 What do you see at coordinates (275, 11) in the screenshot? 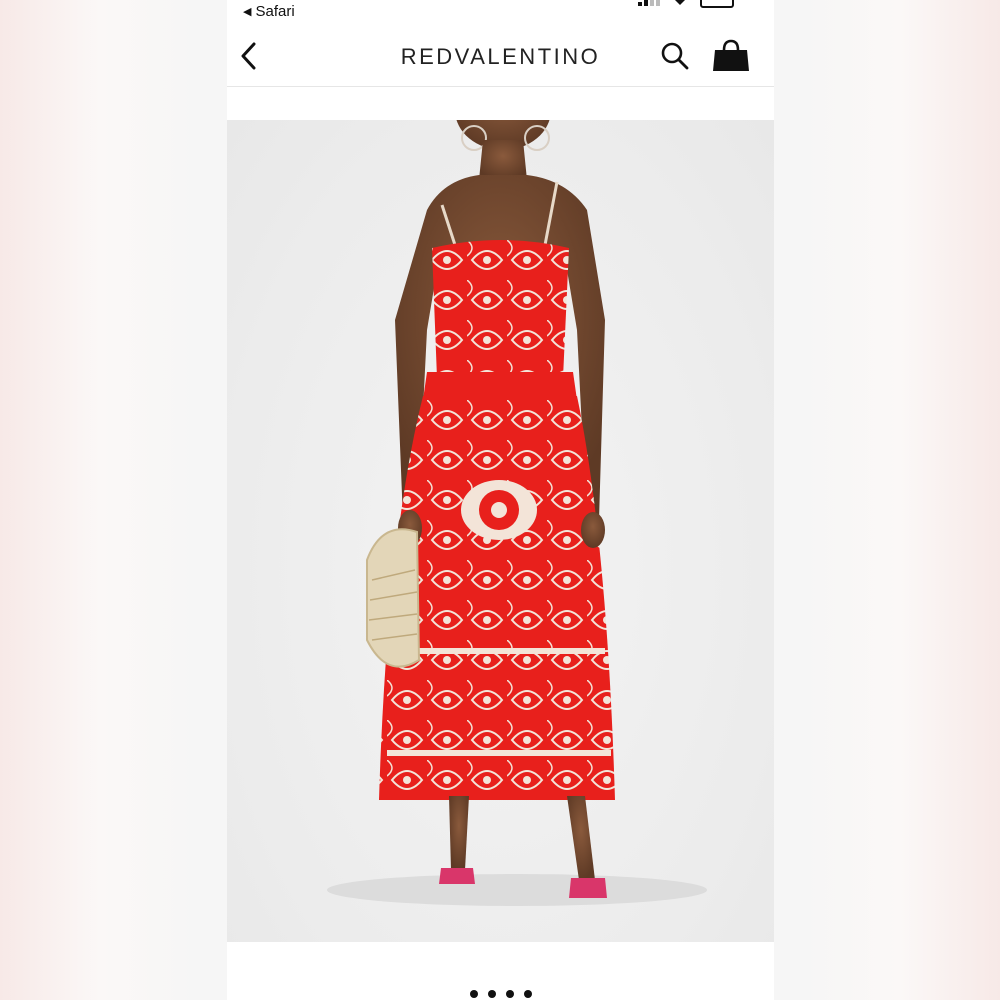
I see `back-to-app-label: Safari` at bounding box center [275, 11].